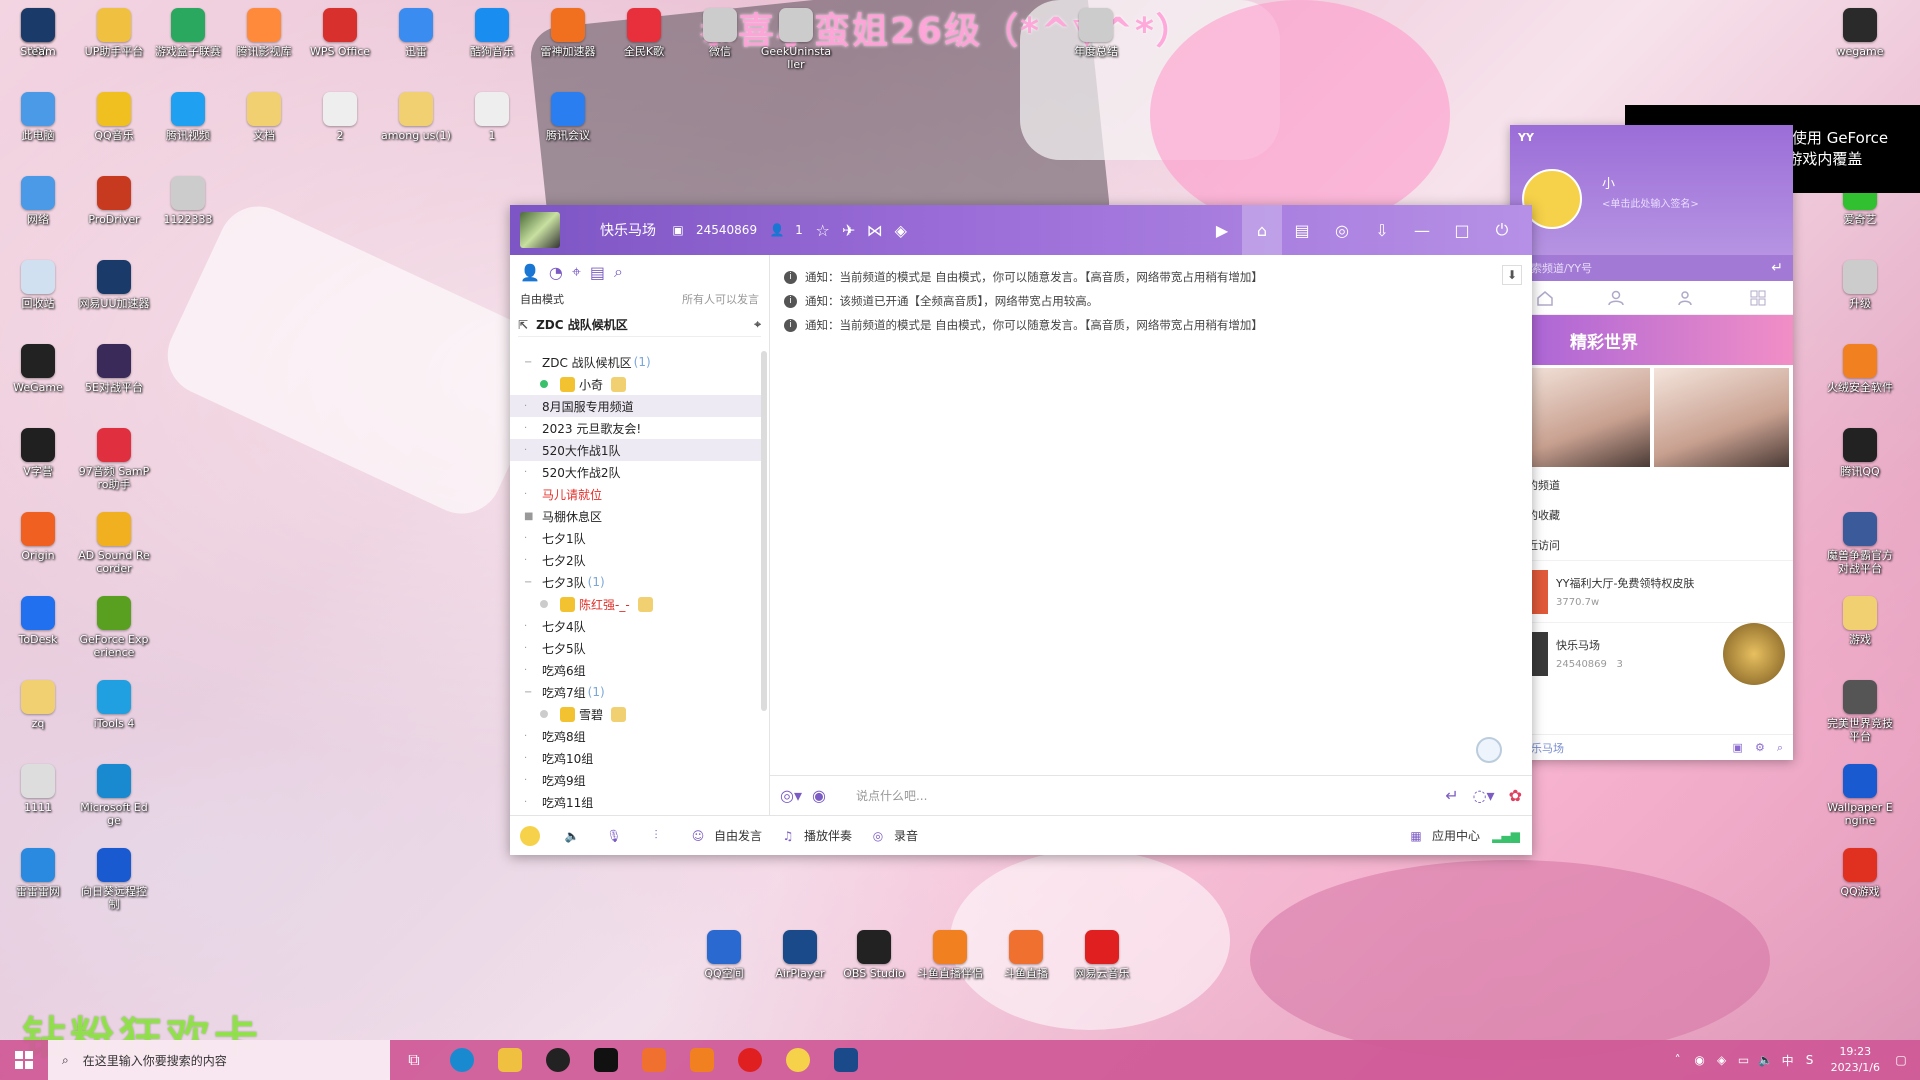  Describe the element at coordinates (188, 33) in the screenshot. I see `desktop-icon: 游戏盒子联赛` at that location.